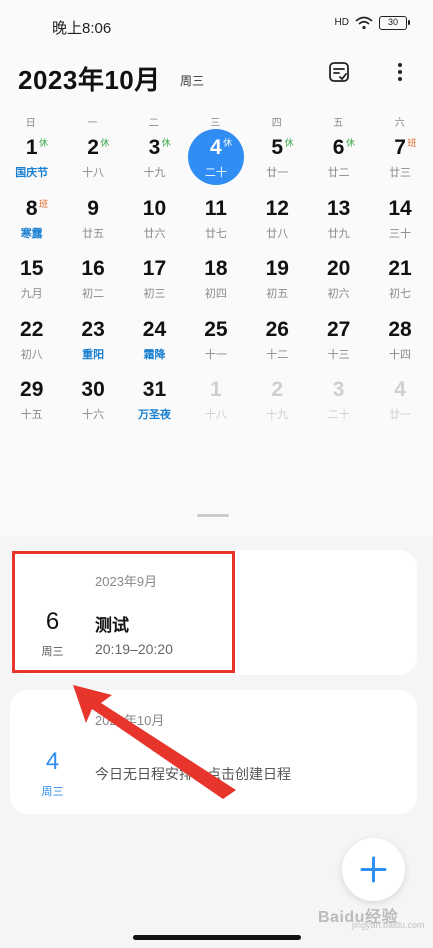  Describe the element at coordinates (93, 294) in the screenshot. I see `lunar-date: 初二` at that location.